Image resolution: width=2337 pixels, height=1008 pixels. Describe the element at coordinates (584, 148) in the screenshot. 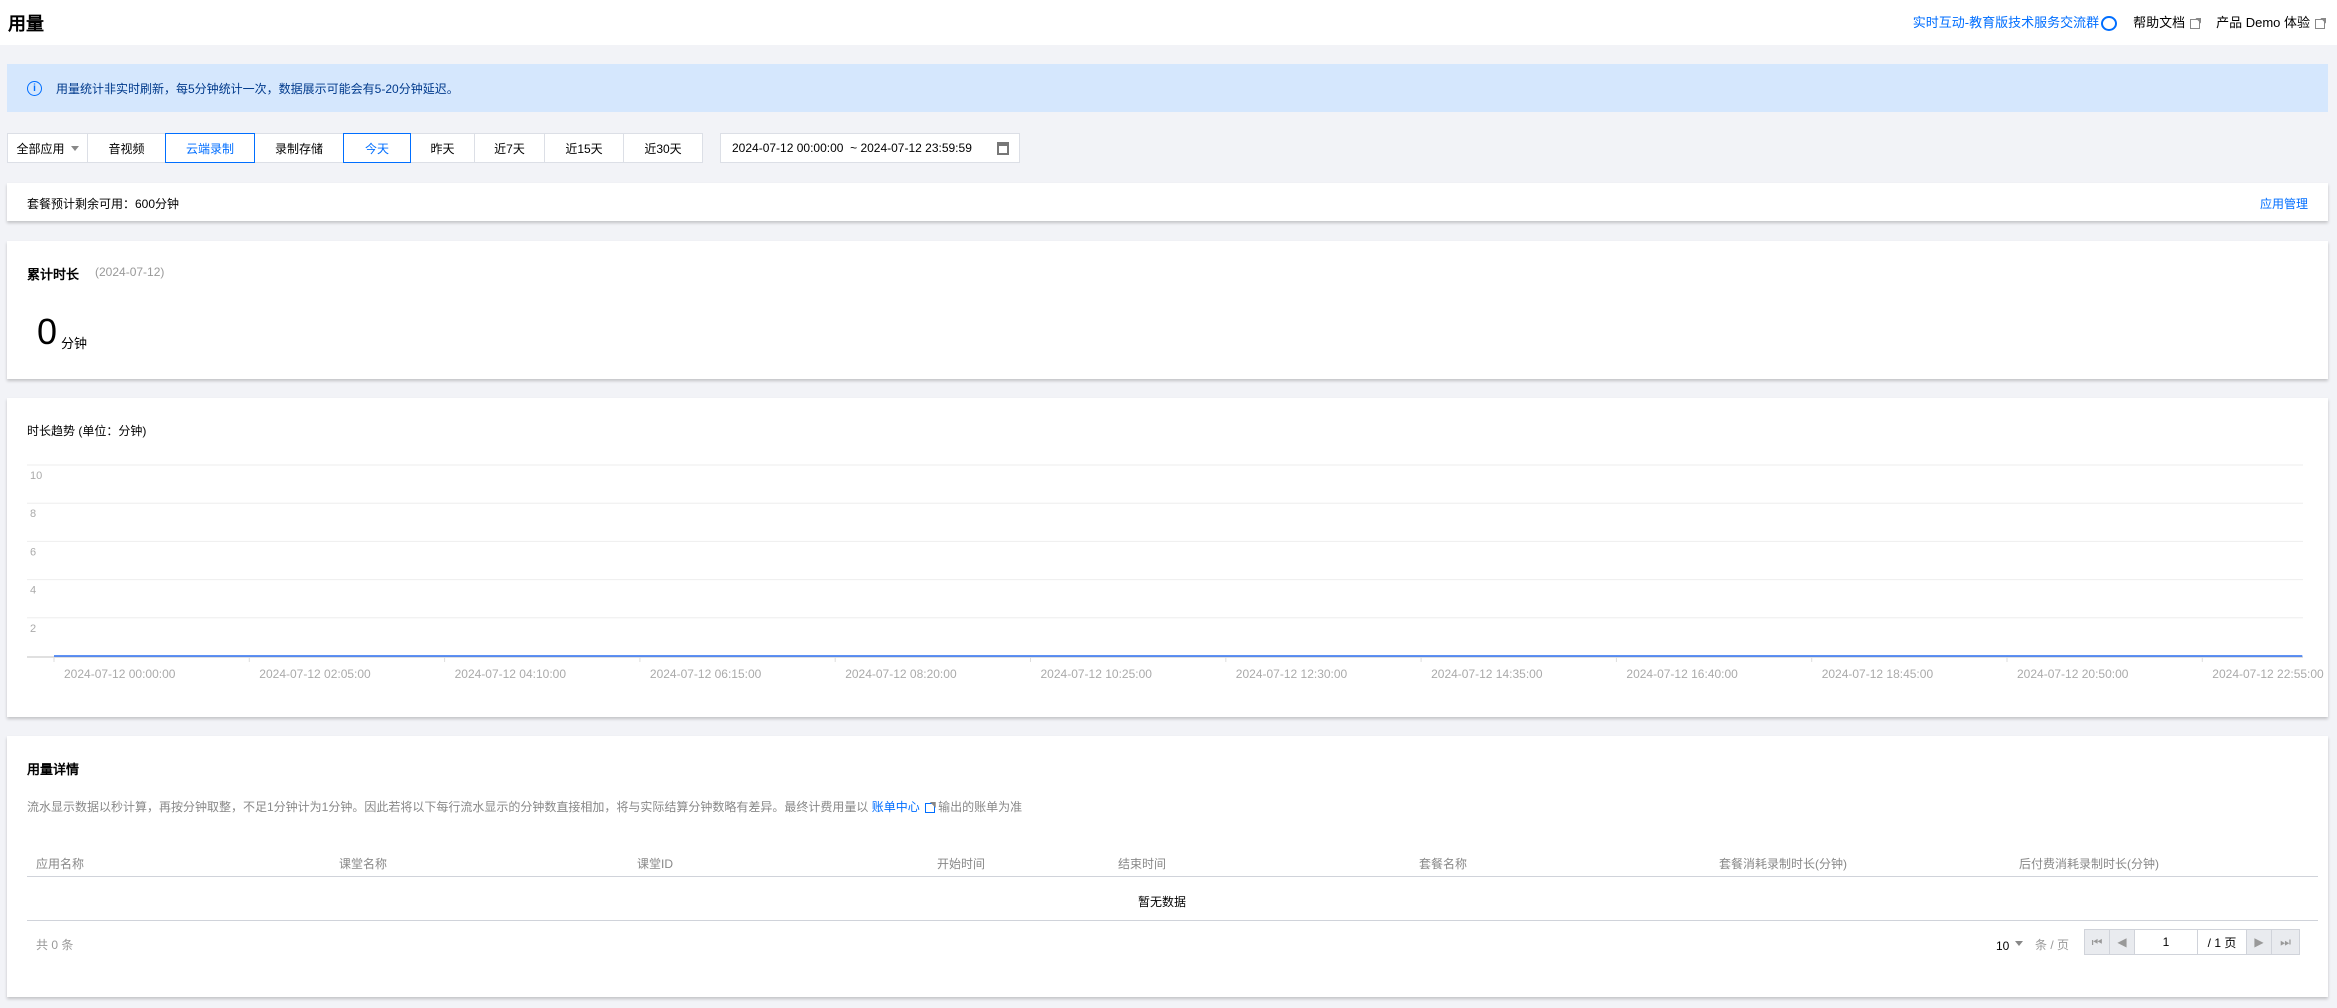

I see `range-15days: 近15天` at that location.